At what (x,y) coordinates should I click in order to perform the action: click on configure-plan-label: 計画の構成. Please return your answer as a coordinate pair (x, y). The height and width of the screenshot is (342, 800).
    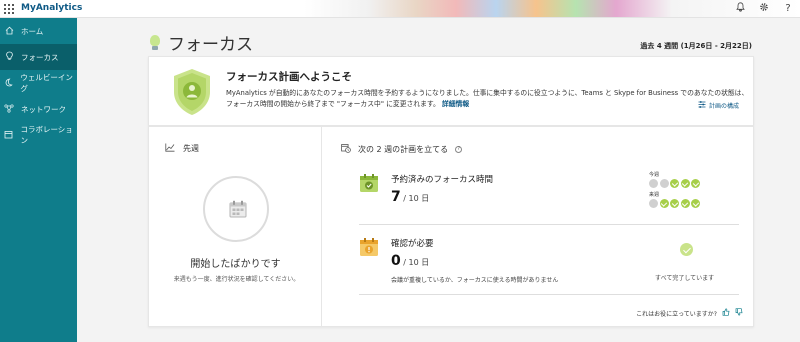
    Looking at the image, I should click on (723, 106).